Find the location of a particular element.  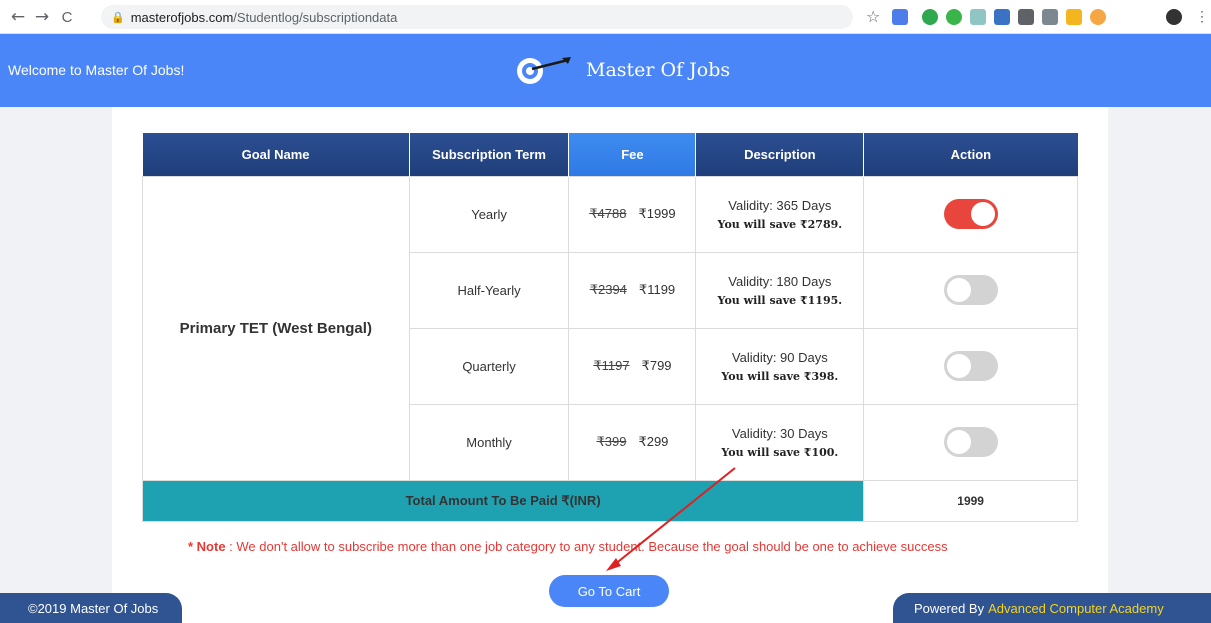

new-fee: ₹799 is located at coordinates (656, 365).